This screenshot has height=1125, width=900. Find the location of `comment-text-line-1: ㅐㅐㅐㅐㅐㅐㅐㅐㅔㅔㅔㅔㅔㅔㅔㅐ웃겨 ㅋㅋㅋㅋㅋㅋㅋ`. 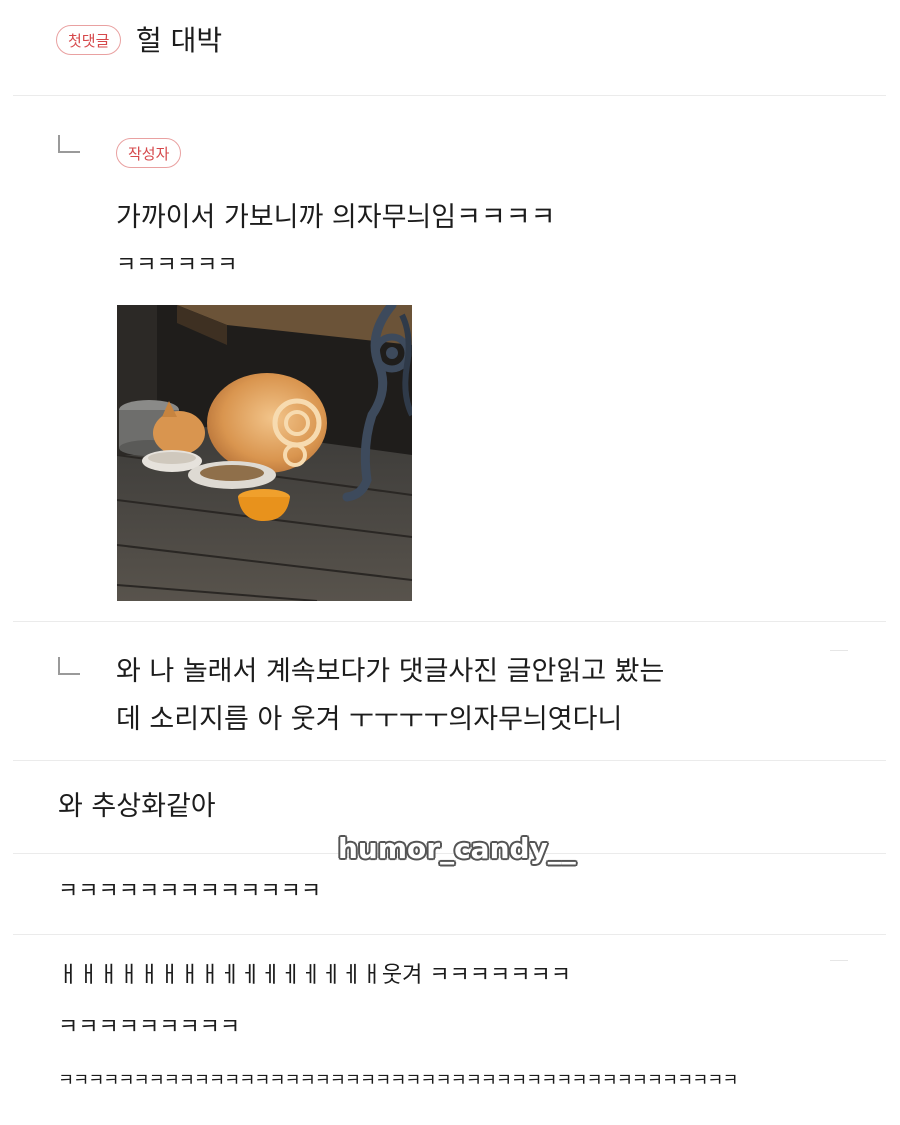

comment-text-line-1: ㅐㅐㅐㅐㅐㅐㅐㅐㅔㅔㅔㅔㅔㅔㅔㅐ웃겨 ㅋㅋㅋㅋㅋㅋㅋ is located at coordinates (314, 975).